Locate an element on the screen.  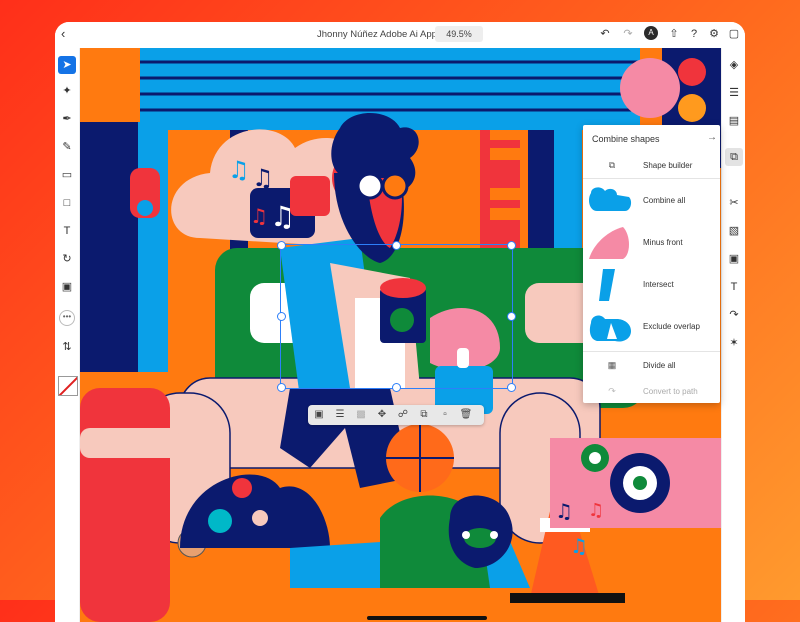
exclude-overlap-option: Exclude overlap is located at coordinates (651, 327).